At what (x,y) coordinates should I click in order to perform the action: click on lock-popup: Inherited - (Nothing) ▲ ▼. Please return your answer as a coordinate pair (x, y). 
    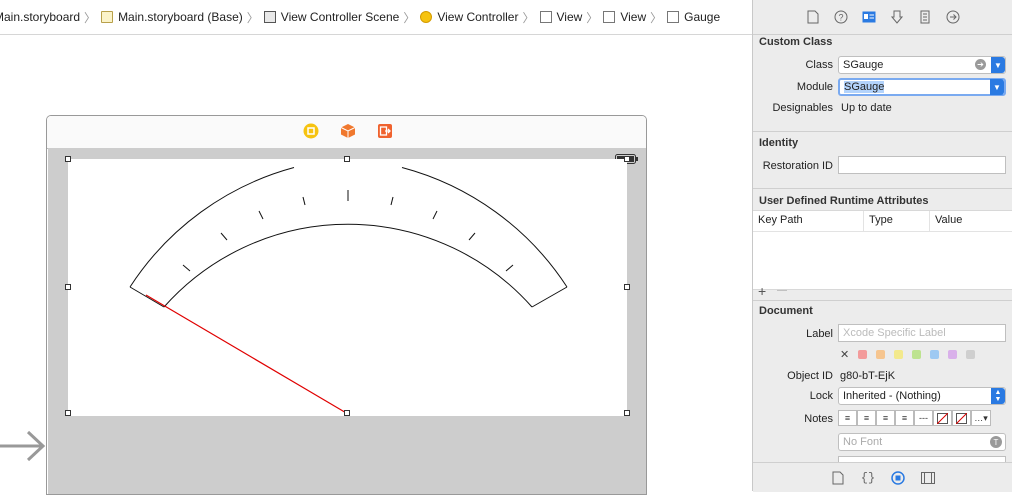
    Looking at the image, I should click on (922, 396).